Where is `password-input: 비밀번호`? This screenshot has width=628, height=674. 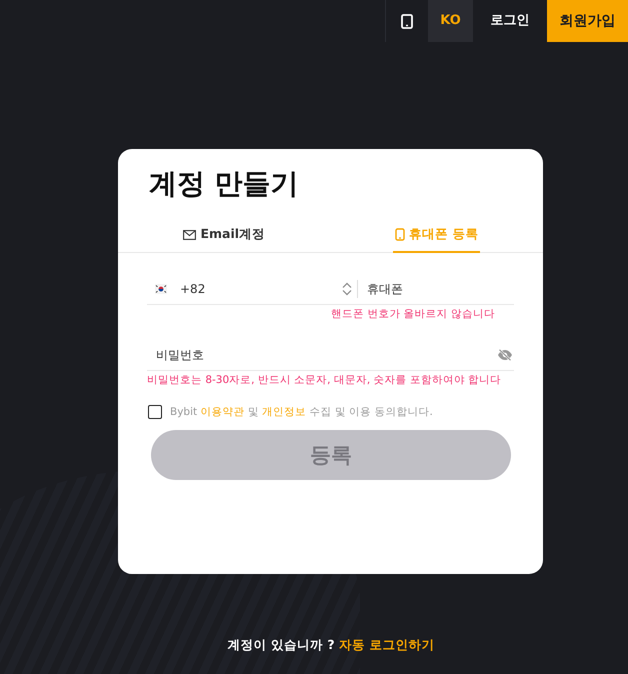
password-input: 비밀번호 is located at coordinates (322, 355).